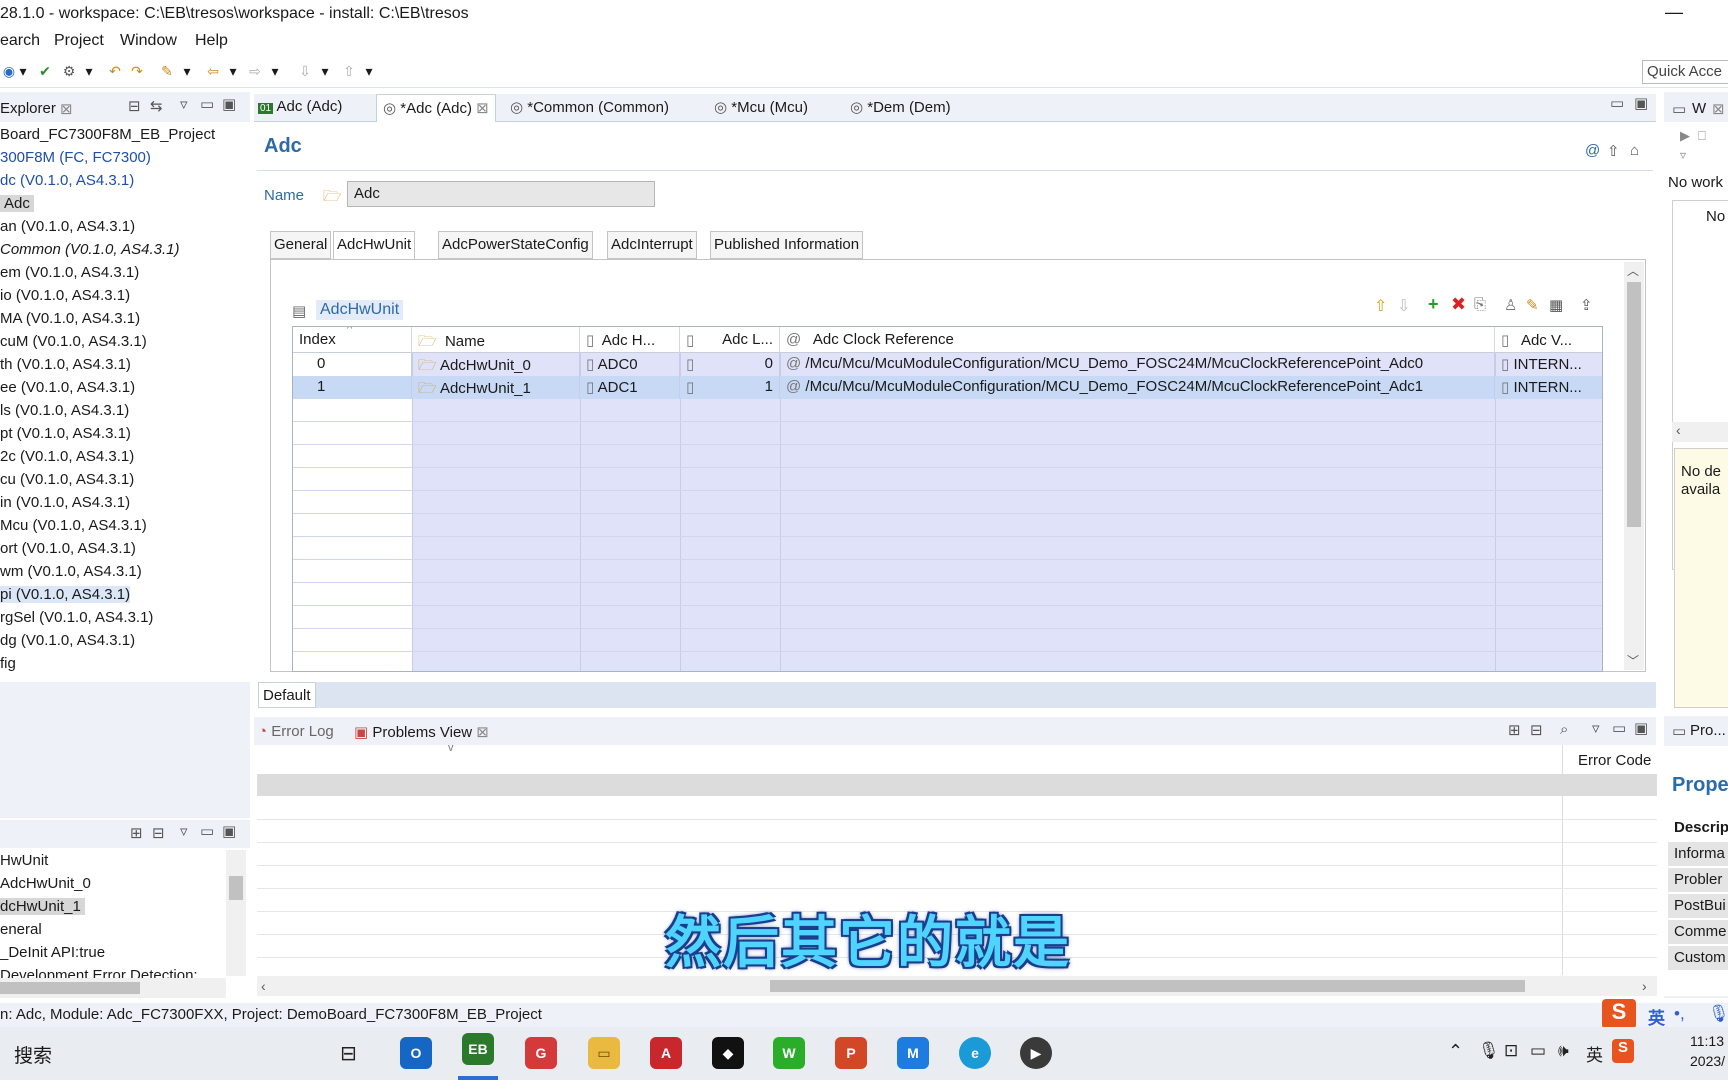 Image resolution: width=1728 pixels, height=1080 pixels. Describe the element at coordinates (236, 888) in the screenshot. I see `outline-scroll-thumb` at that location.